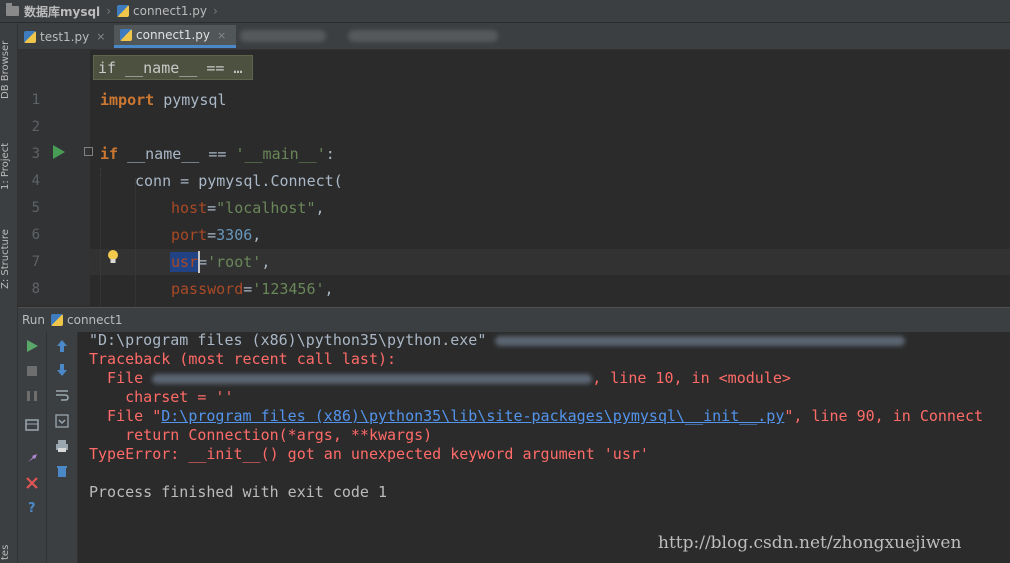 This screenshot has width=1010, height=563. I want to click on lightbulb-icon, so click(113, 257).